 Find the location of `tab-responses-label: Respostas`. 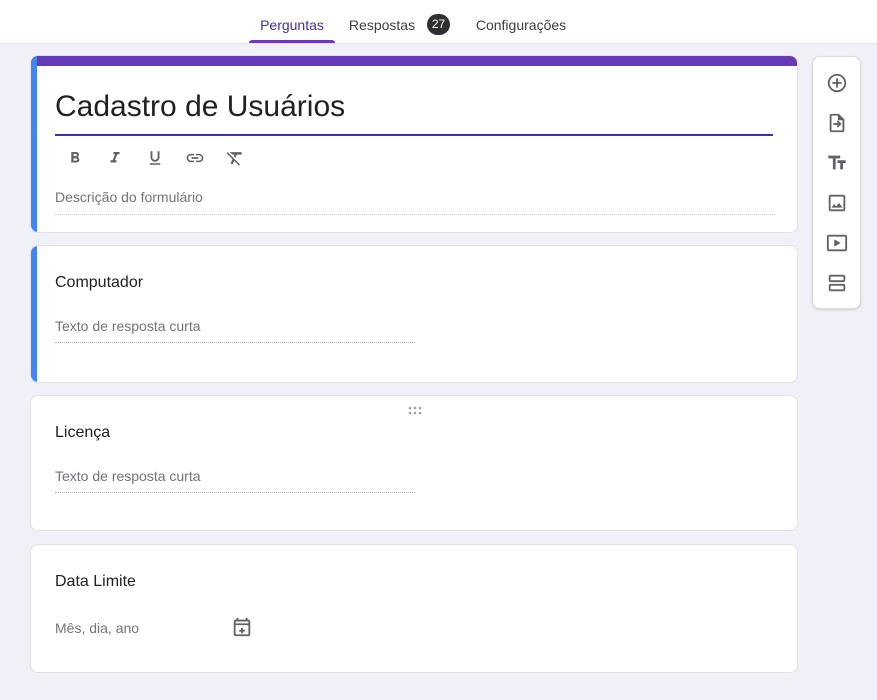

tab-responses-label: Respostas is located at coordinates (382, 25).